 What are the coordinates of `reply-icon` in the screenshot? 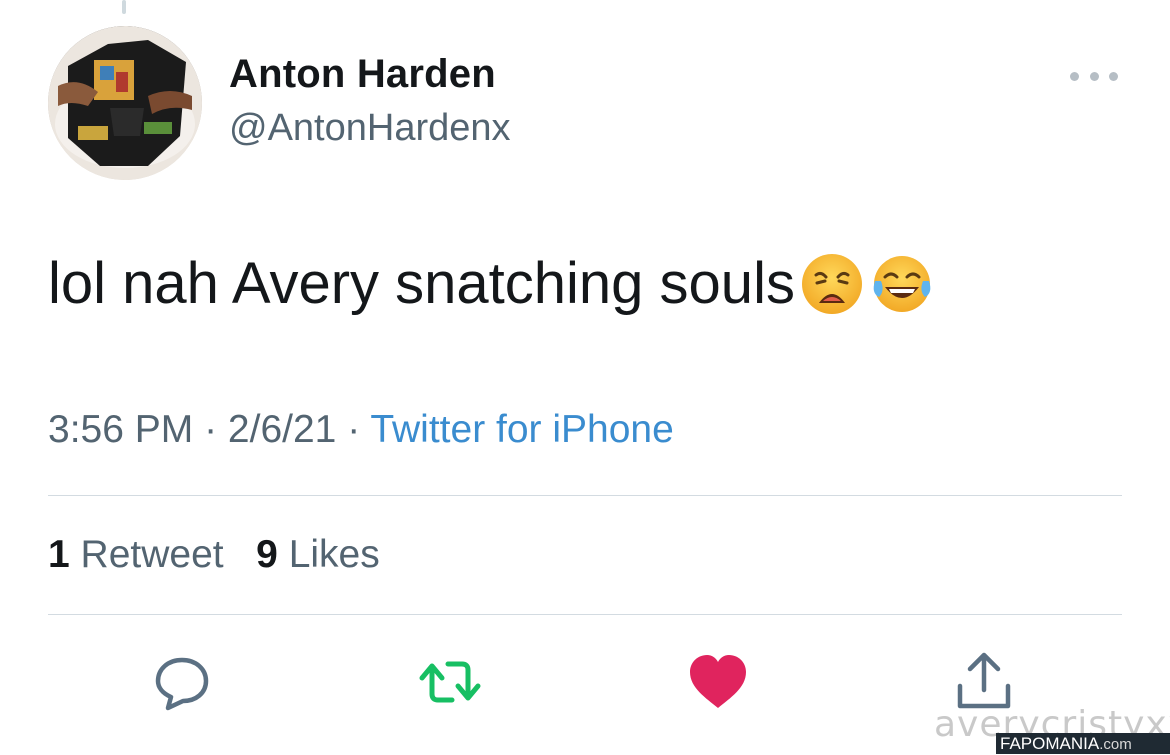 It's located at (182, 684).